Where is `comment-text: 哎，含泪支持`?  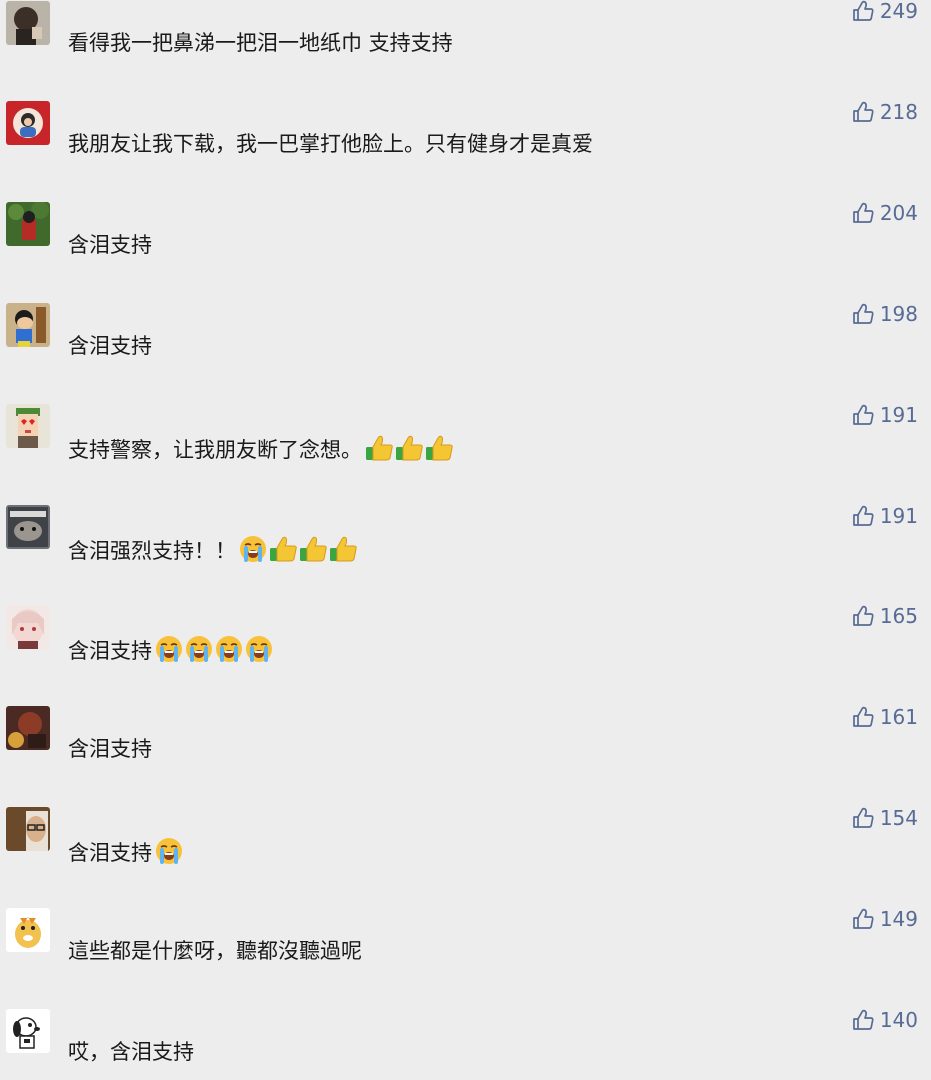 comment-text: 哎，含泪支持 is located at coordinates (131, 1052).